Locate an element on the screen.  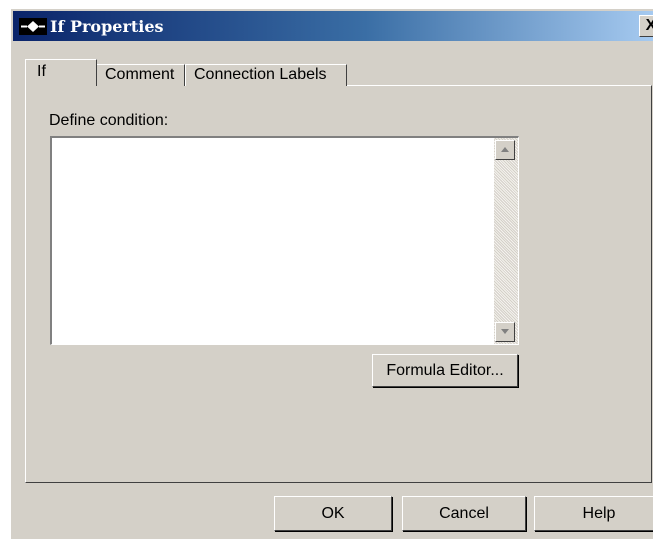
tab-comment-label: Comment is located at coordinates (140, 74).